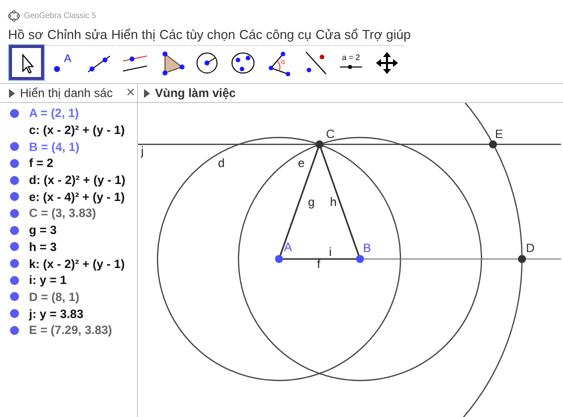 The image size is (563, 417). Describe the element at coordinates (133, 34) in the screenshot. I see `menu-item: Hiển thị` at that location.